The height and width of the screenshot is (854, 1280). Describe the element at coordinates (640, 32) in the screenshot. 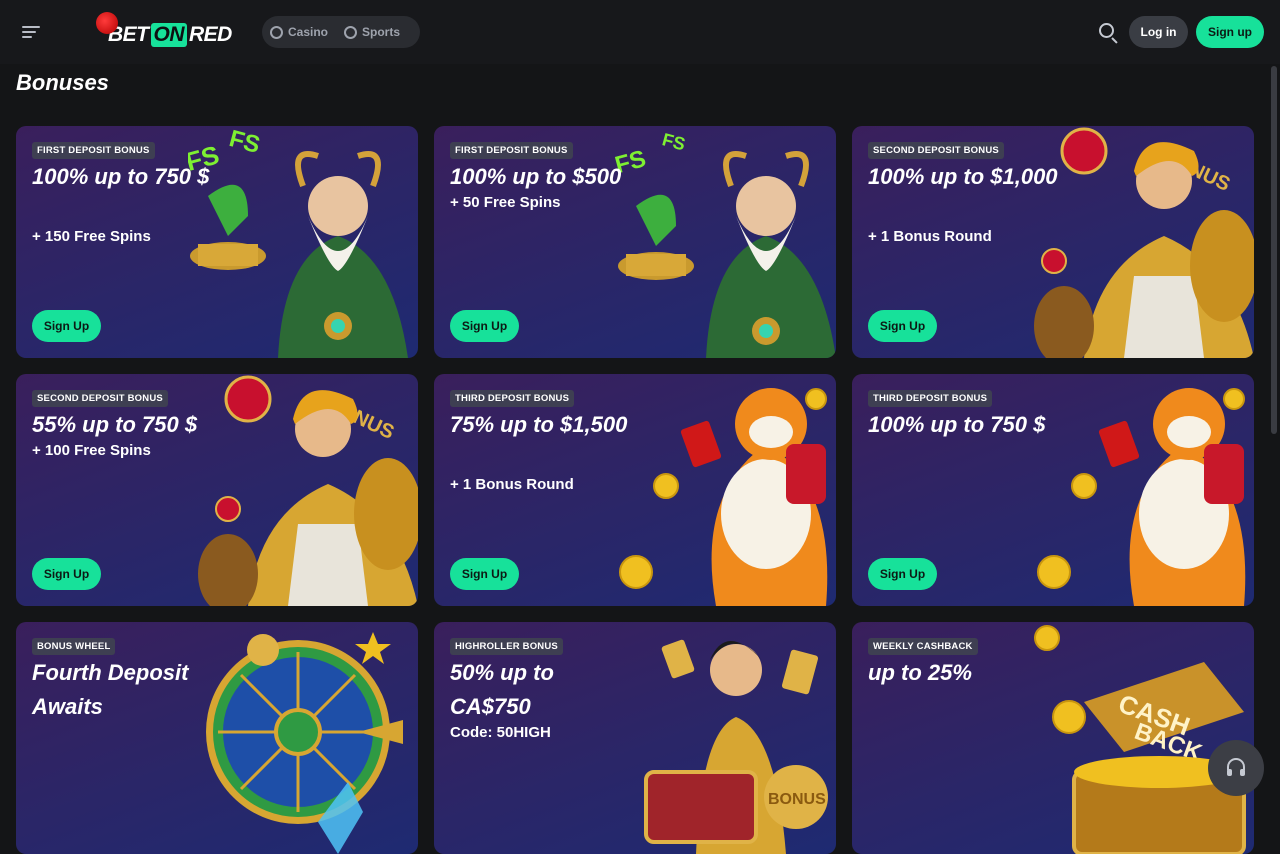

I see `top-header: BET ON RED Casino Sports Log in Sign up` at that location.